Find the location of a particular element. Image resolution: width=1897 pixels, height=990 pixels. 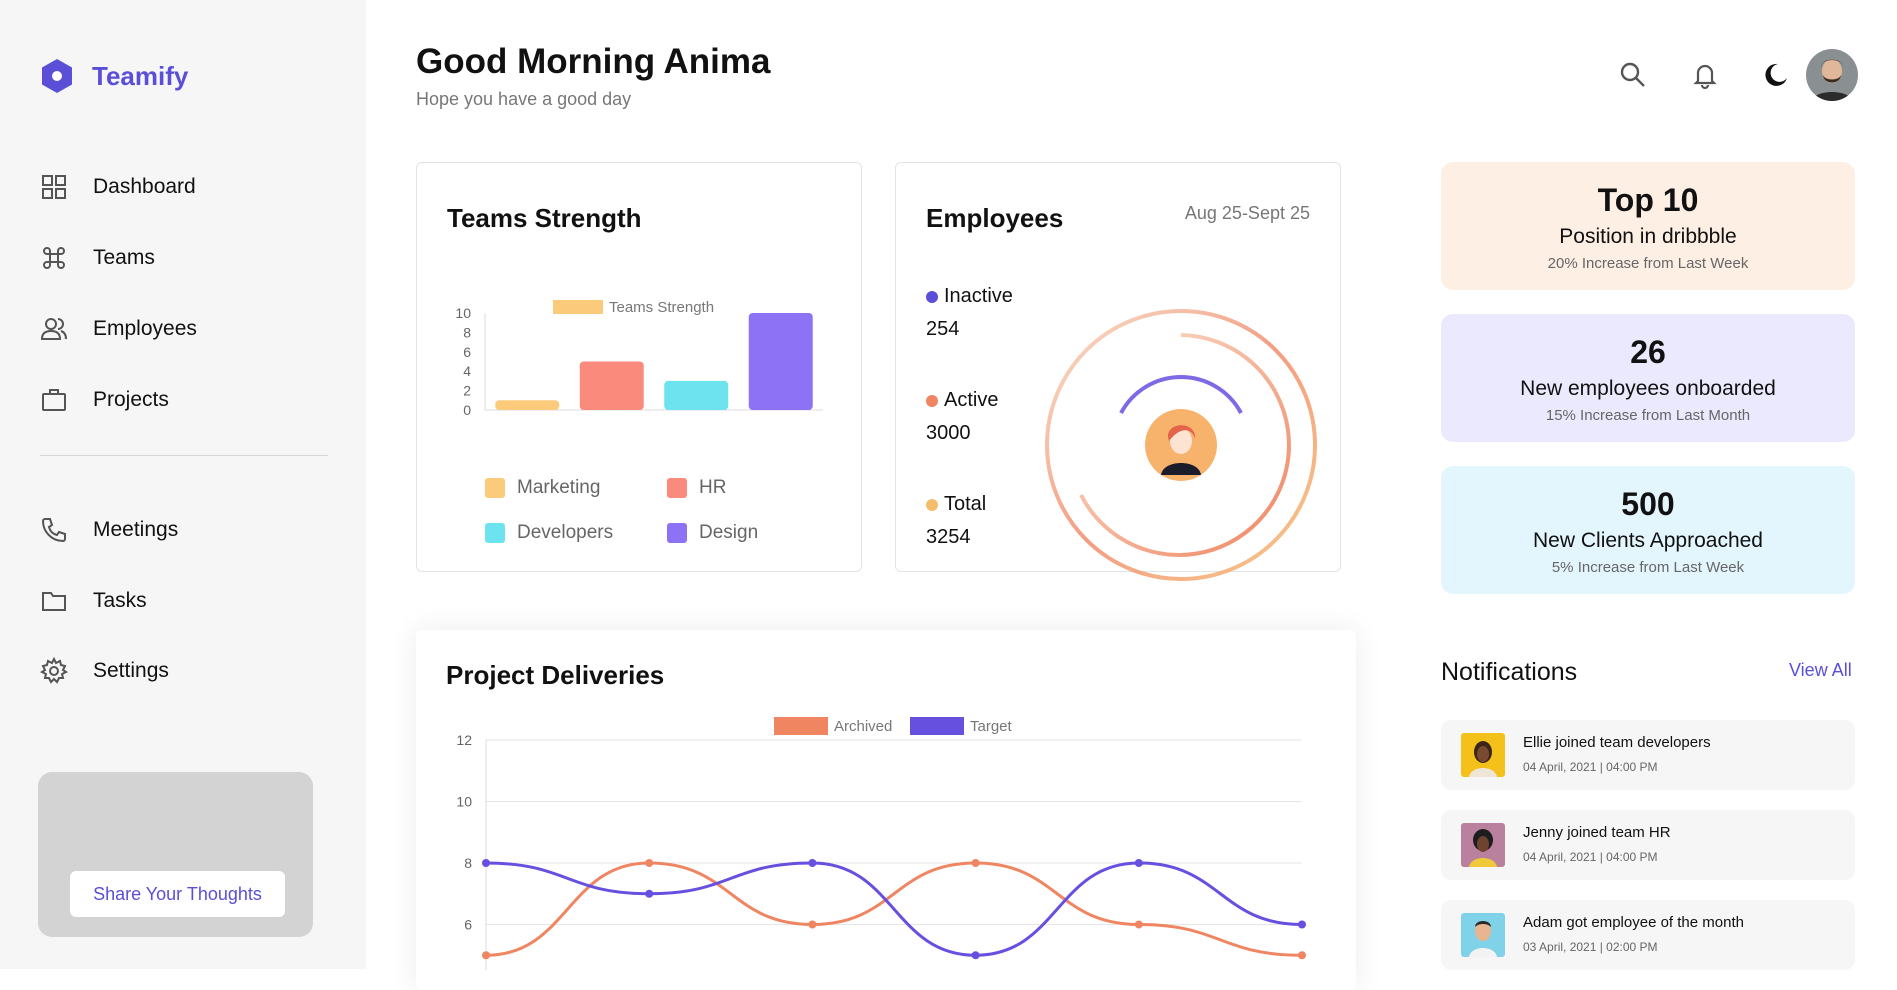

teams-strength-chart: Teams Strength1086420abcd is located at coordinates (639, 358).